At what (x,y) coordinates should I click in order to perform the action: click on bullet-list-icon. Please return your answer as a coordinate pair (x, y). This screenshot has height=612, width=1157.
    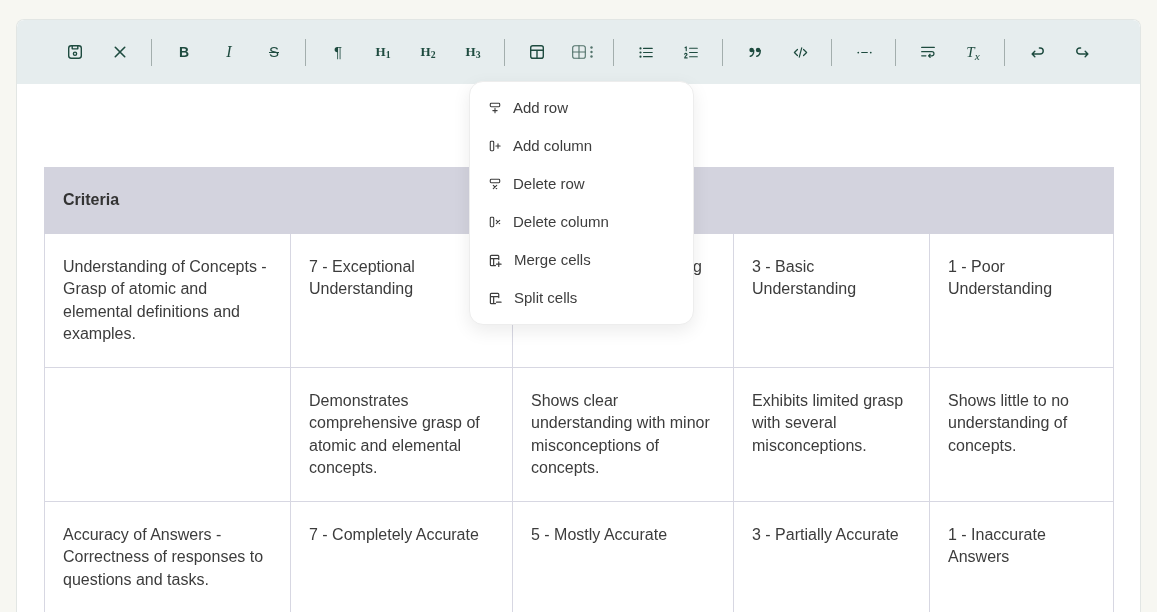
    Looking at the image, I should click on (646, 52).